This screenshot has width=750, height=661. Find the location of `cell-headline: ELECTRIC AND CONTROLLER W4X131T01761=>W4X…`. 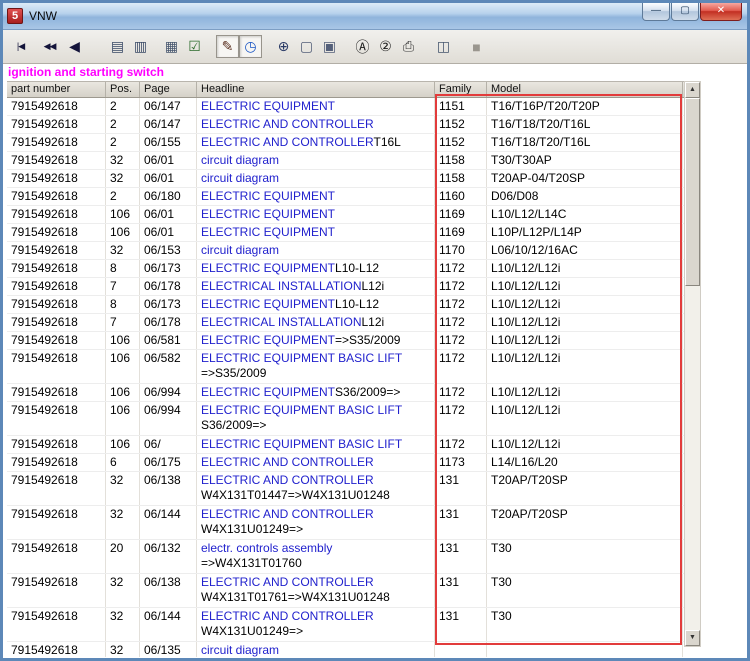

cell-headline: ELECTRIC AND CONTROLLER W4X131T01761=>W4X… is located at coordinates (316, 590).